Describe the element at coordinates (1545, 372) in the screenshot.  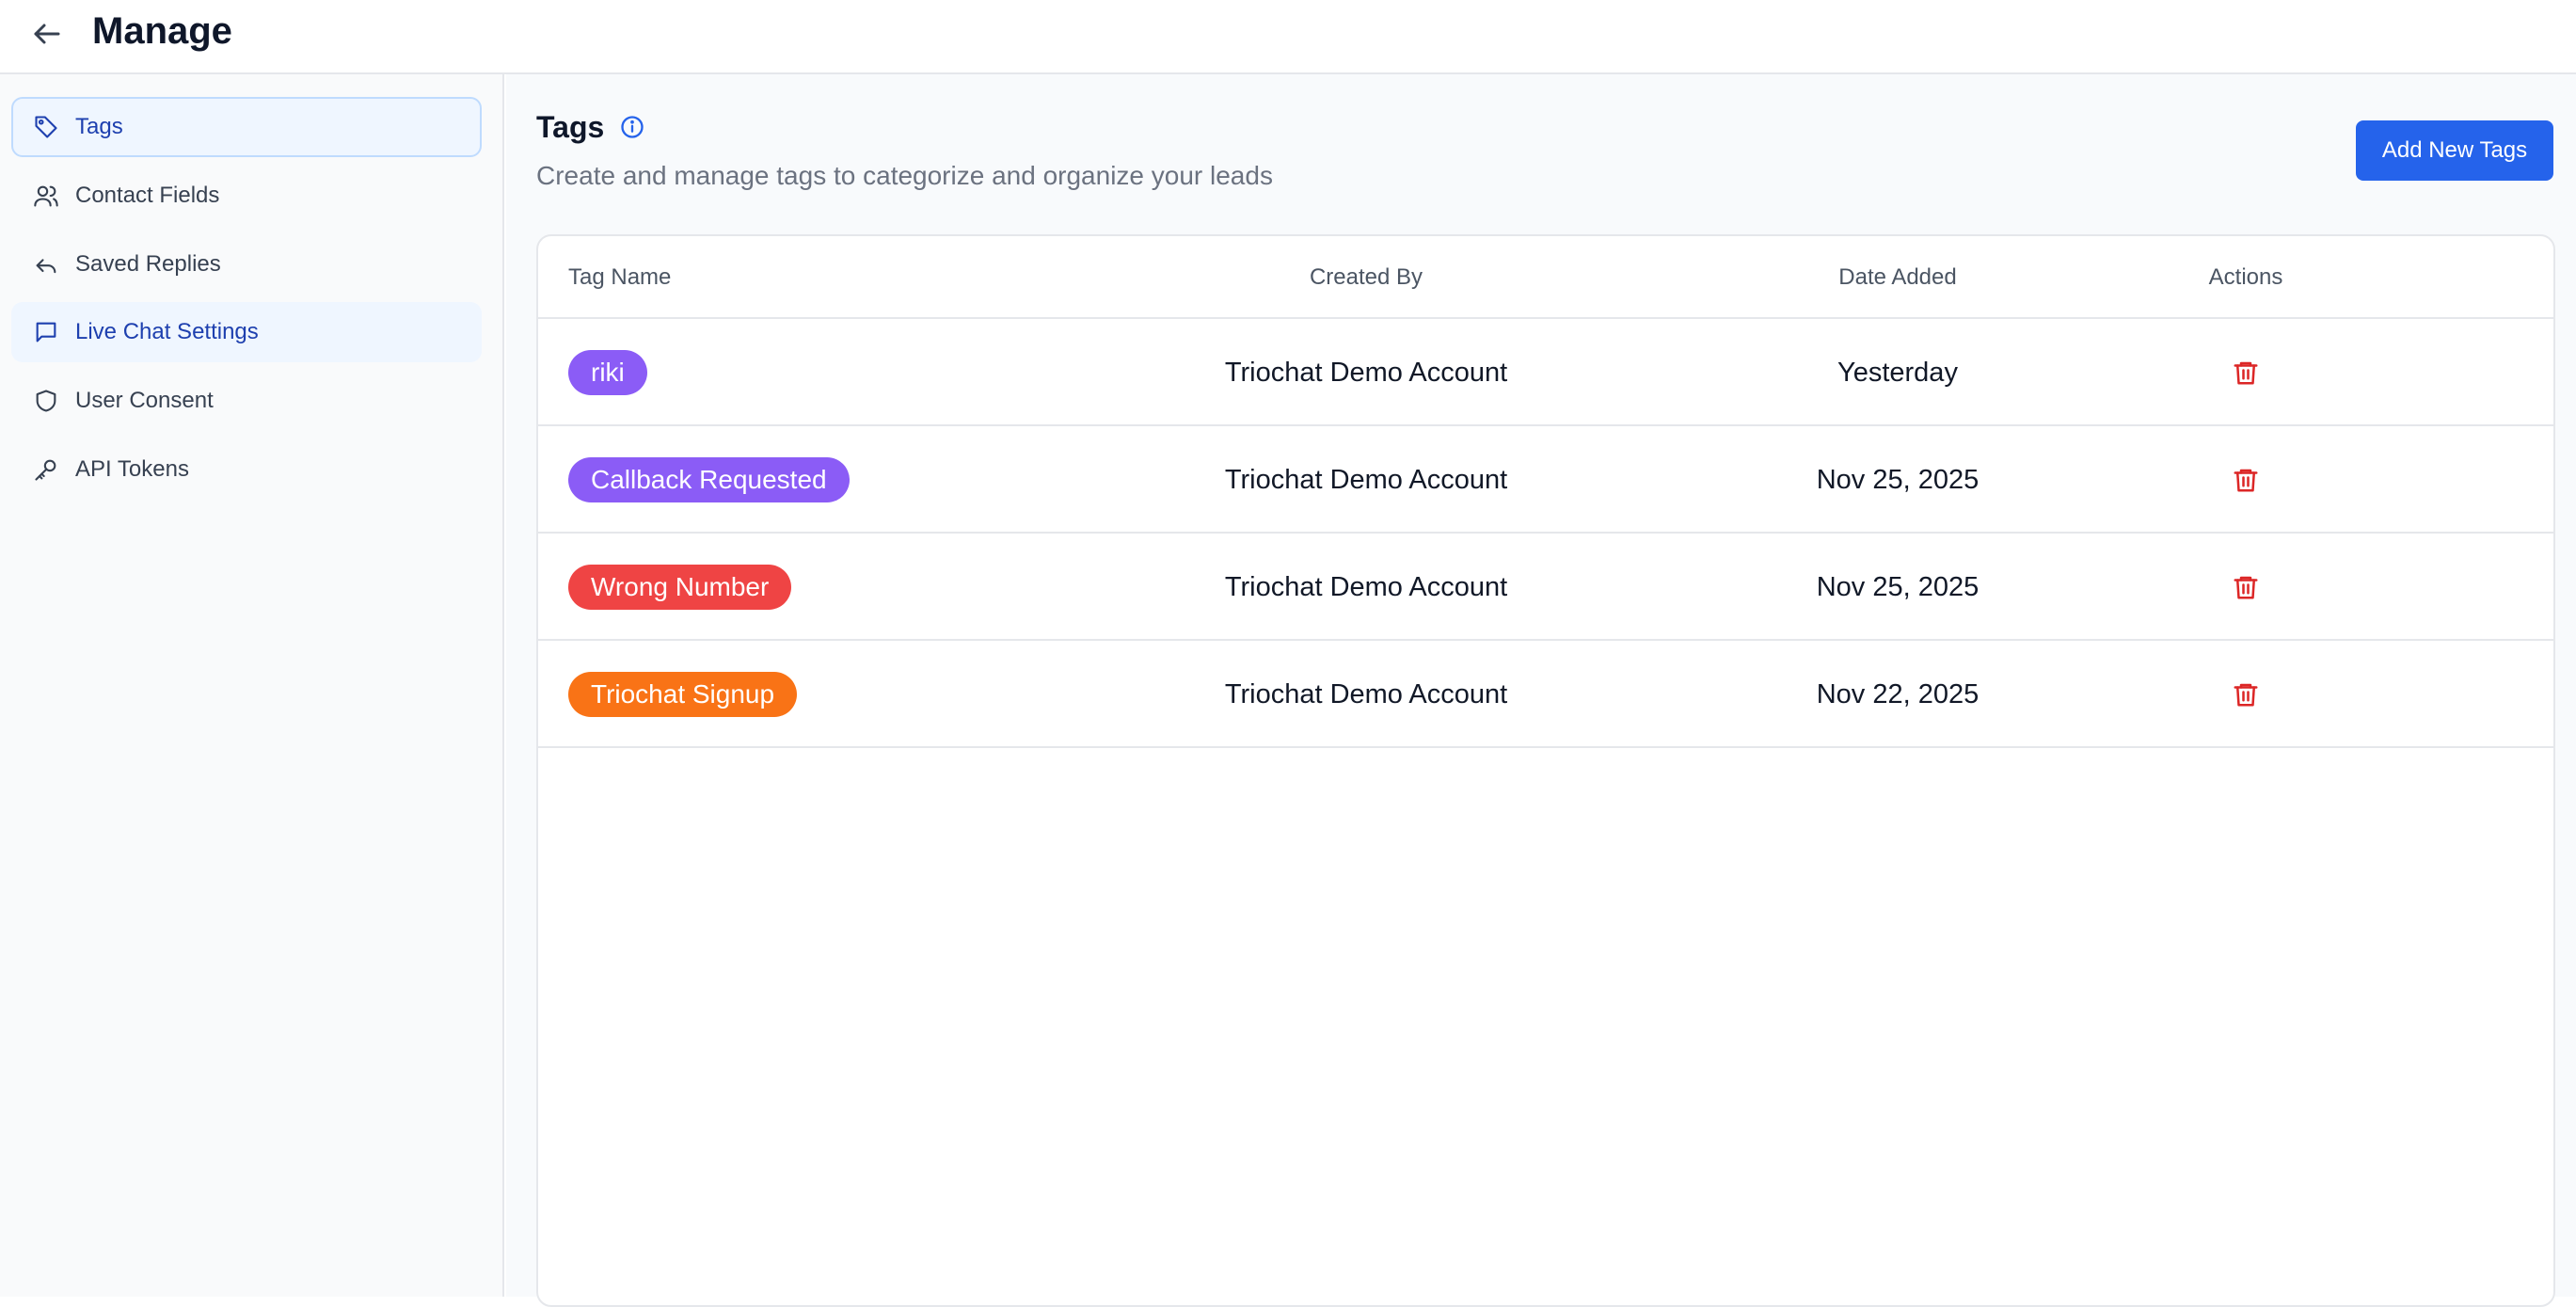
I see `table-row: riki Triochat Demo Account Yesterday` at that location.